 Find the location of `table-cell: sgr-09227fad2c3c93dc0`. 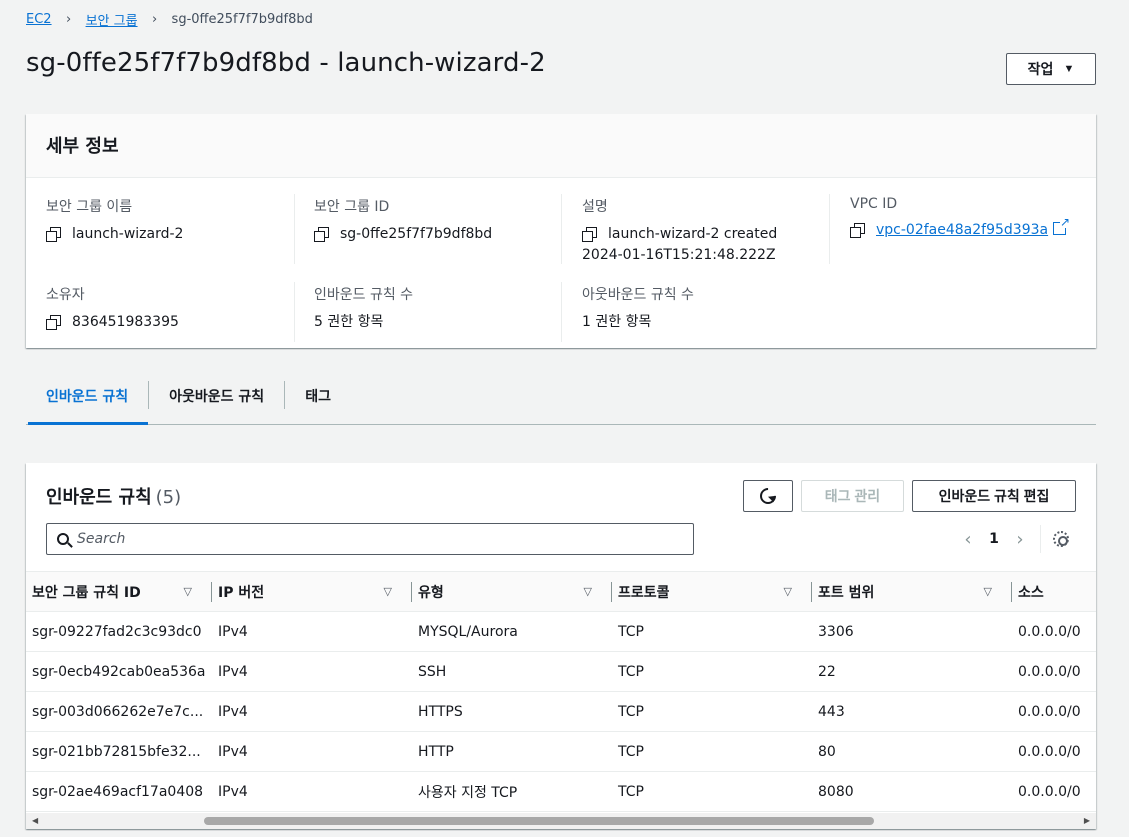

table-cell: sgr-09227fad2c3c93dc0 is located at coordinates (119, 631).